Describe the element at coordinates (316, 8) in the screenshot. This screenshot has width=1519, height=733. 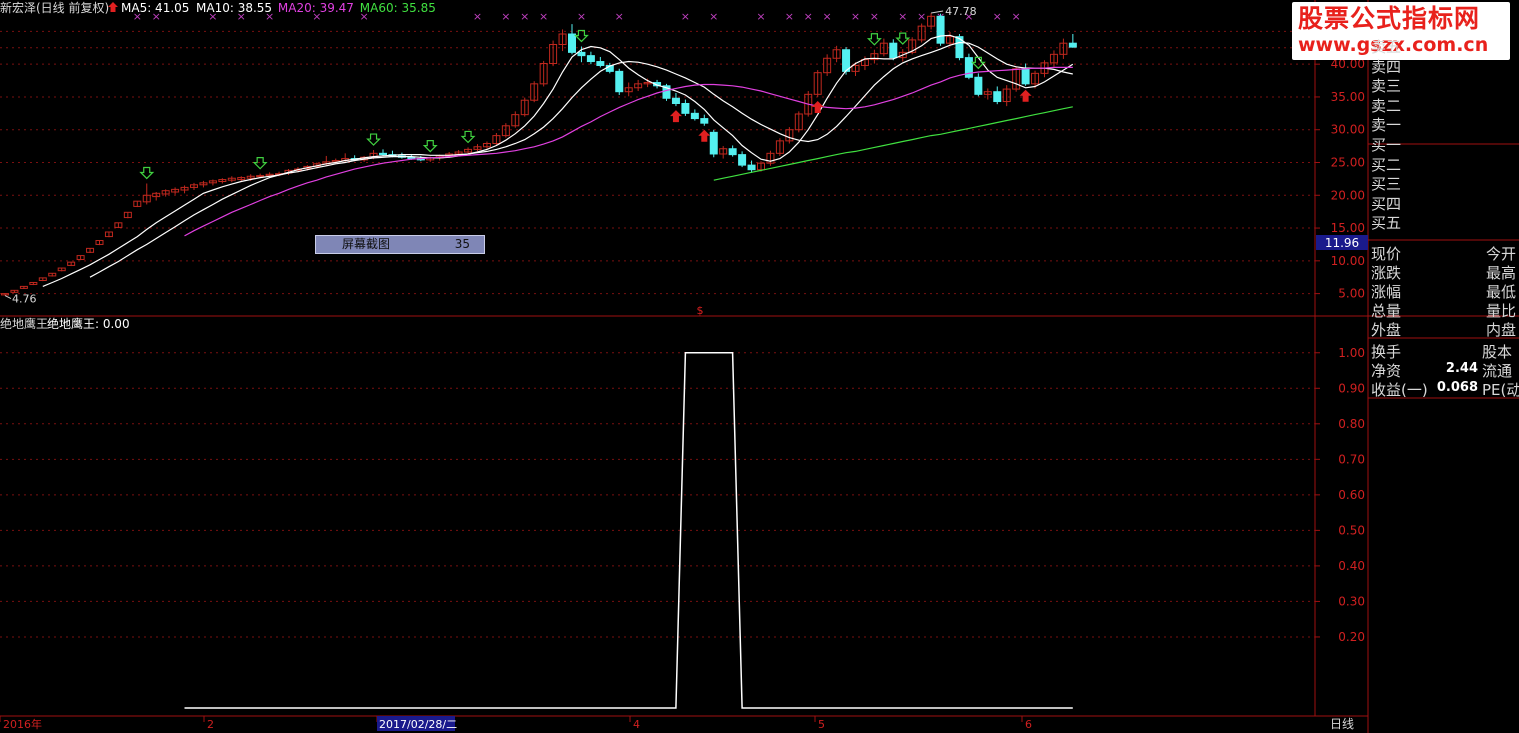
I see `ma-value-label: MA20: 39.47` at that location.